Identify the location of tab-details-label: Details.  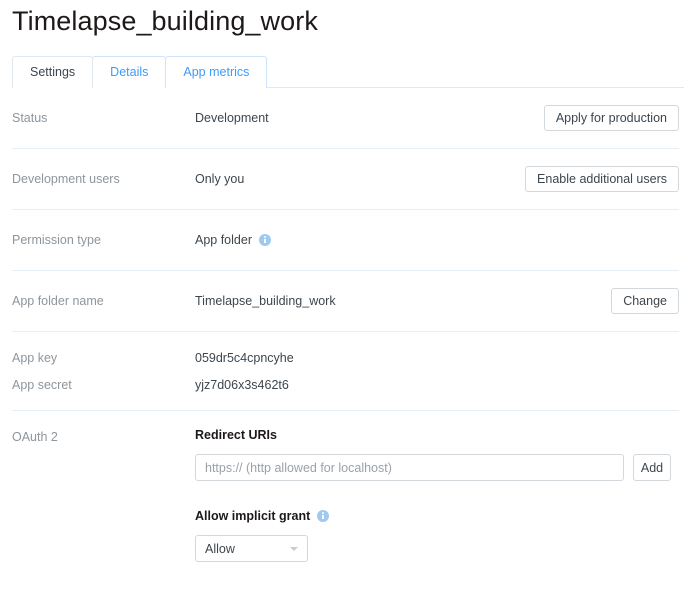
(129, 72).